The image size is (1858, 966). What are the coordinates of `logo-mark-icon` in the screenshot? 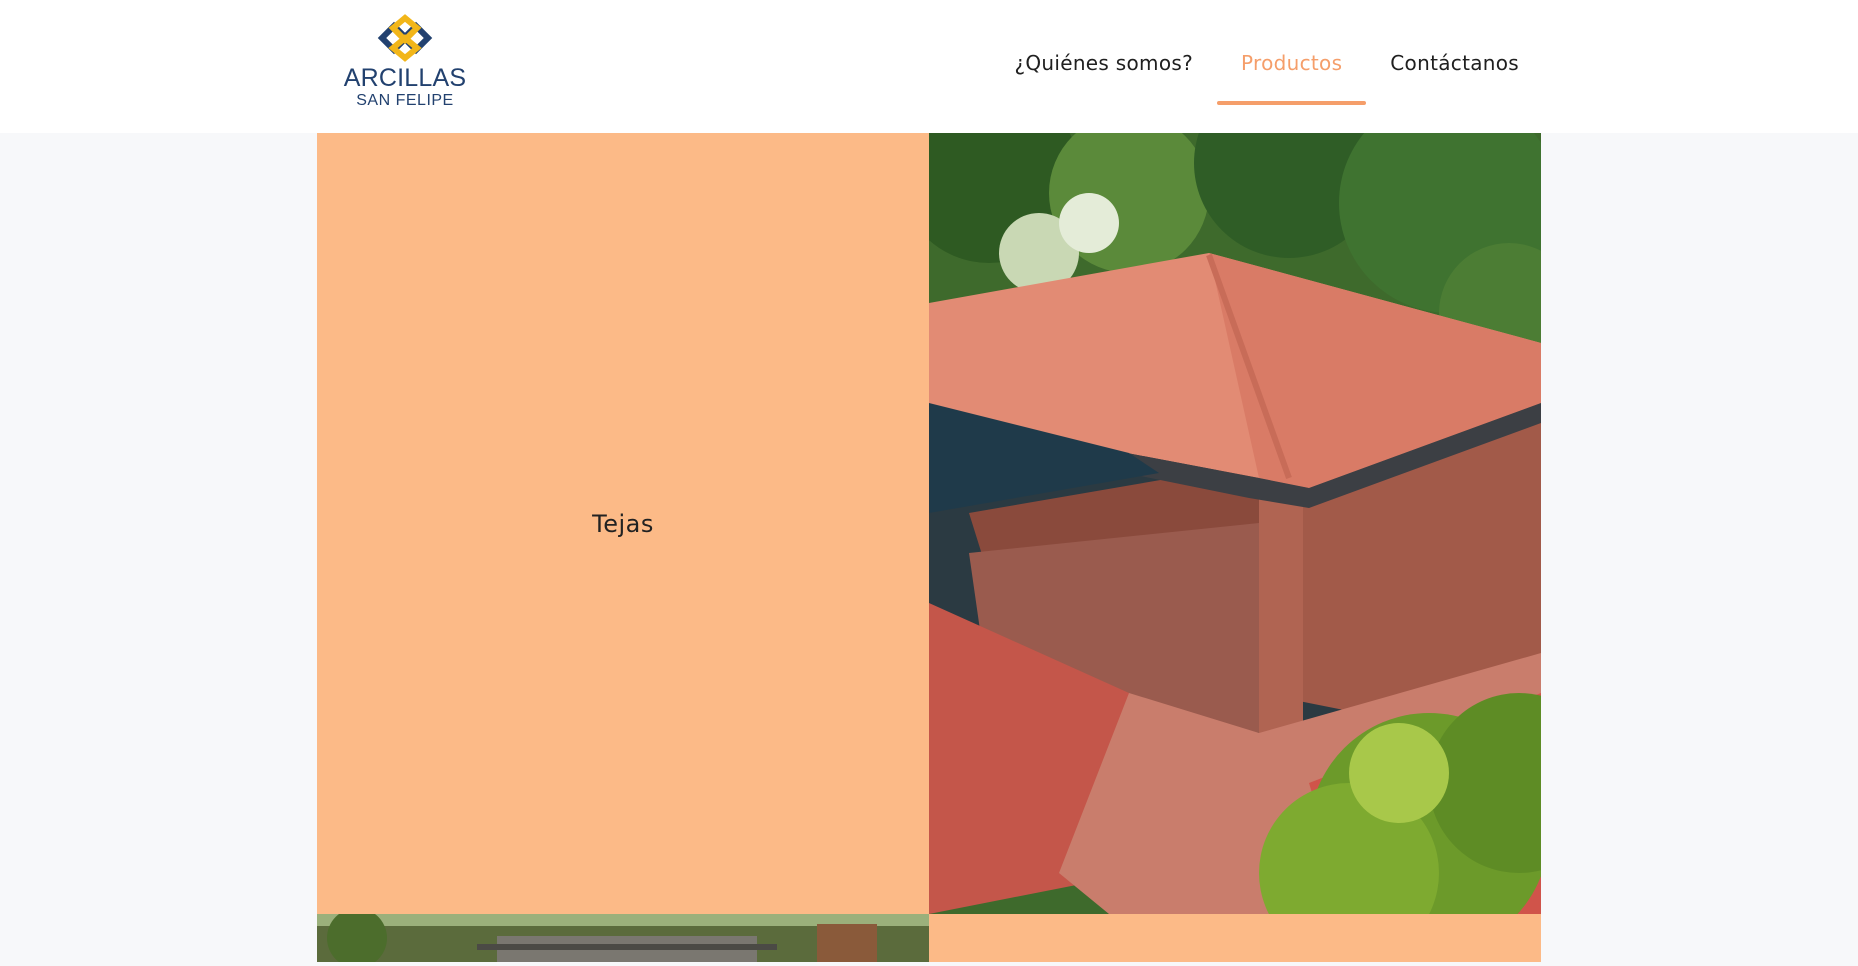 It's located at (405, 38).